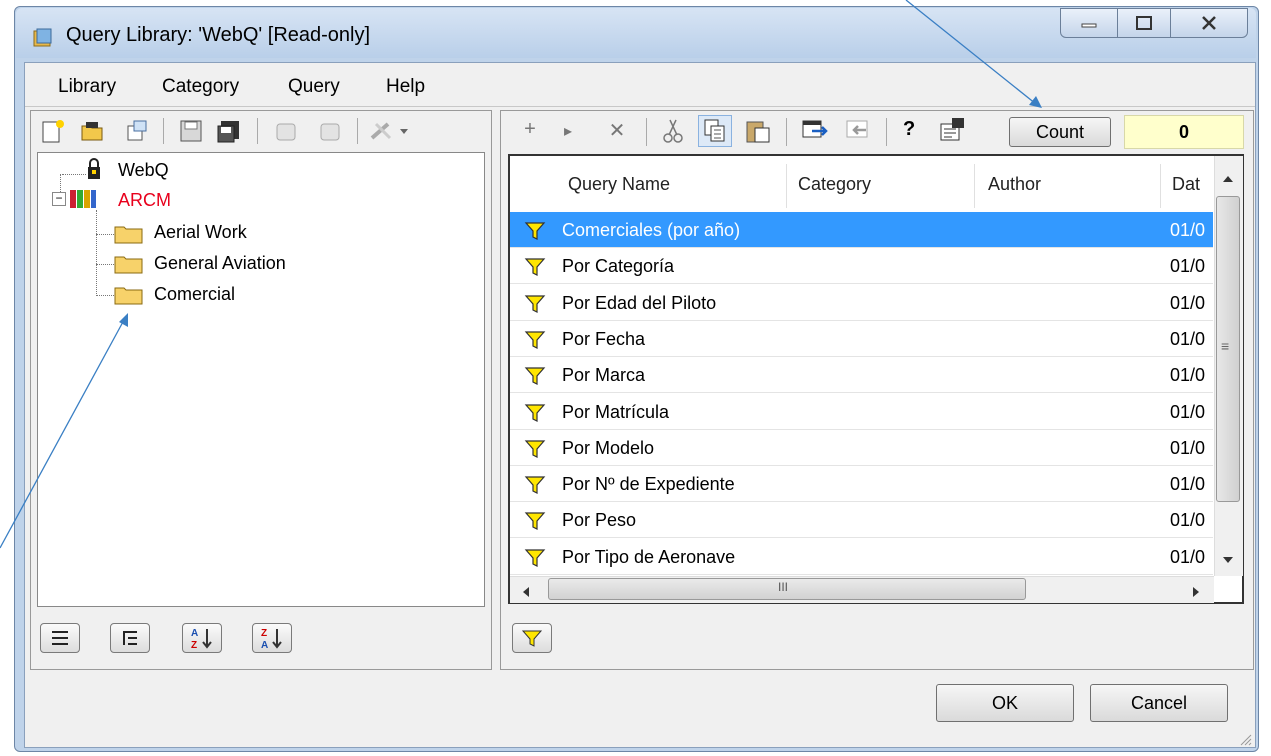 The width and height of the screenshot is (1271, 756). What do you see at coordinates (618, 266) in the screenshot?
I see `query-name-cell: Por Categoría` at bounding box center [618, 266].